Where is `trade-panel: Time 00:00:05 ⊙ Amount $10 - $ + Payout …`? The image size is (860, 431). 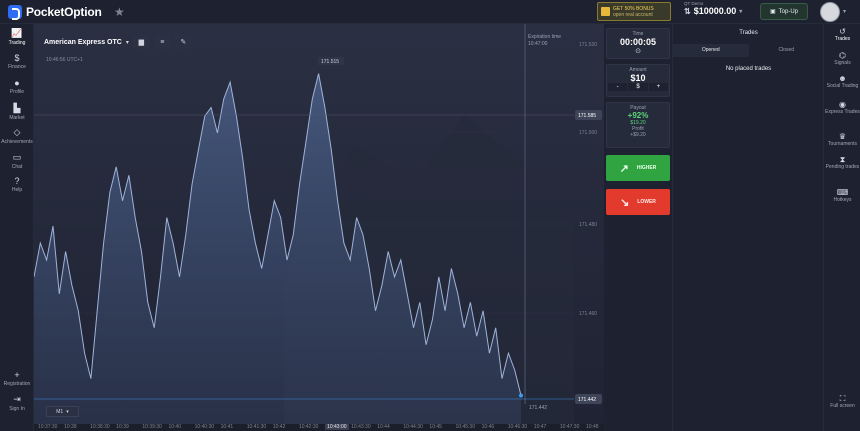
trade-panel: Time 00:00:05 ⊙ Amount $10 - $ + Payout … is located at coordinates (638, 227).